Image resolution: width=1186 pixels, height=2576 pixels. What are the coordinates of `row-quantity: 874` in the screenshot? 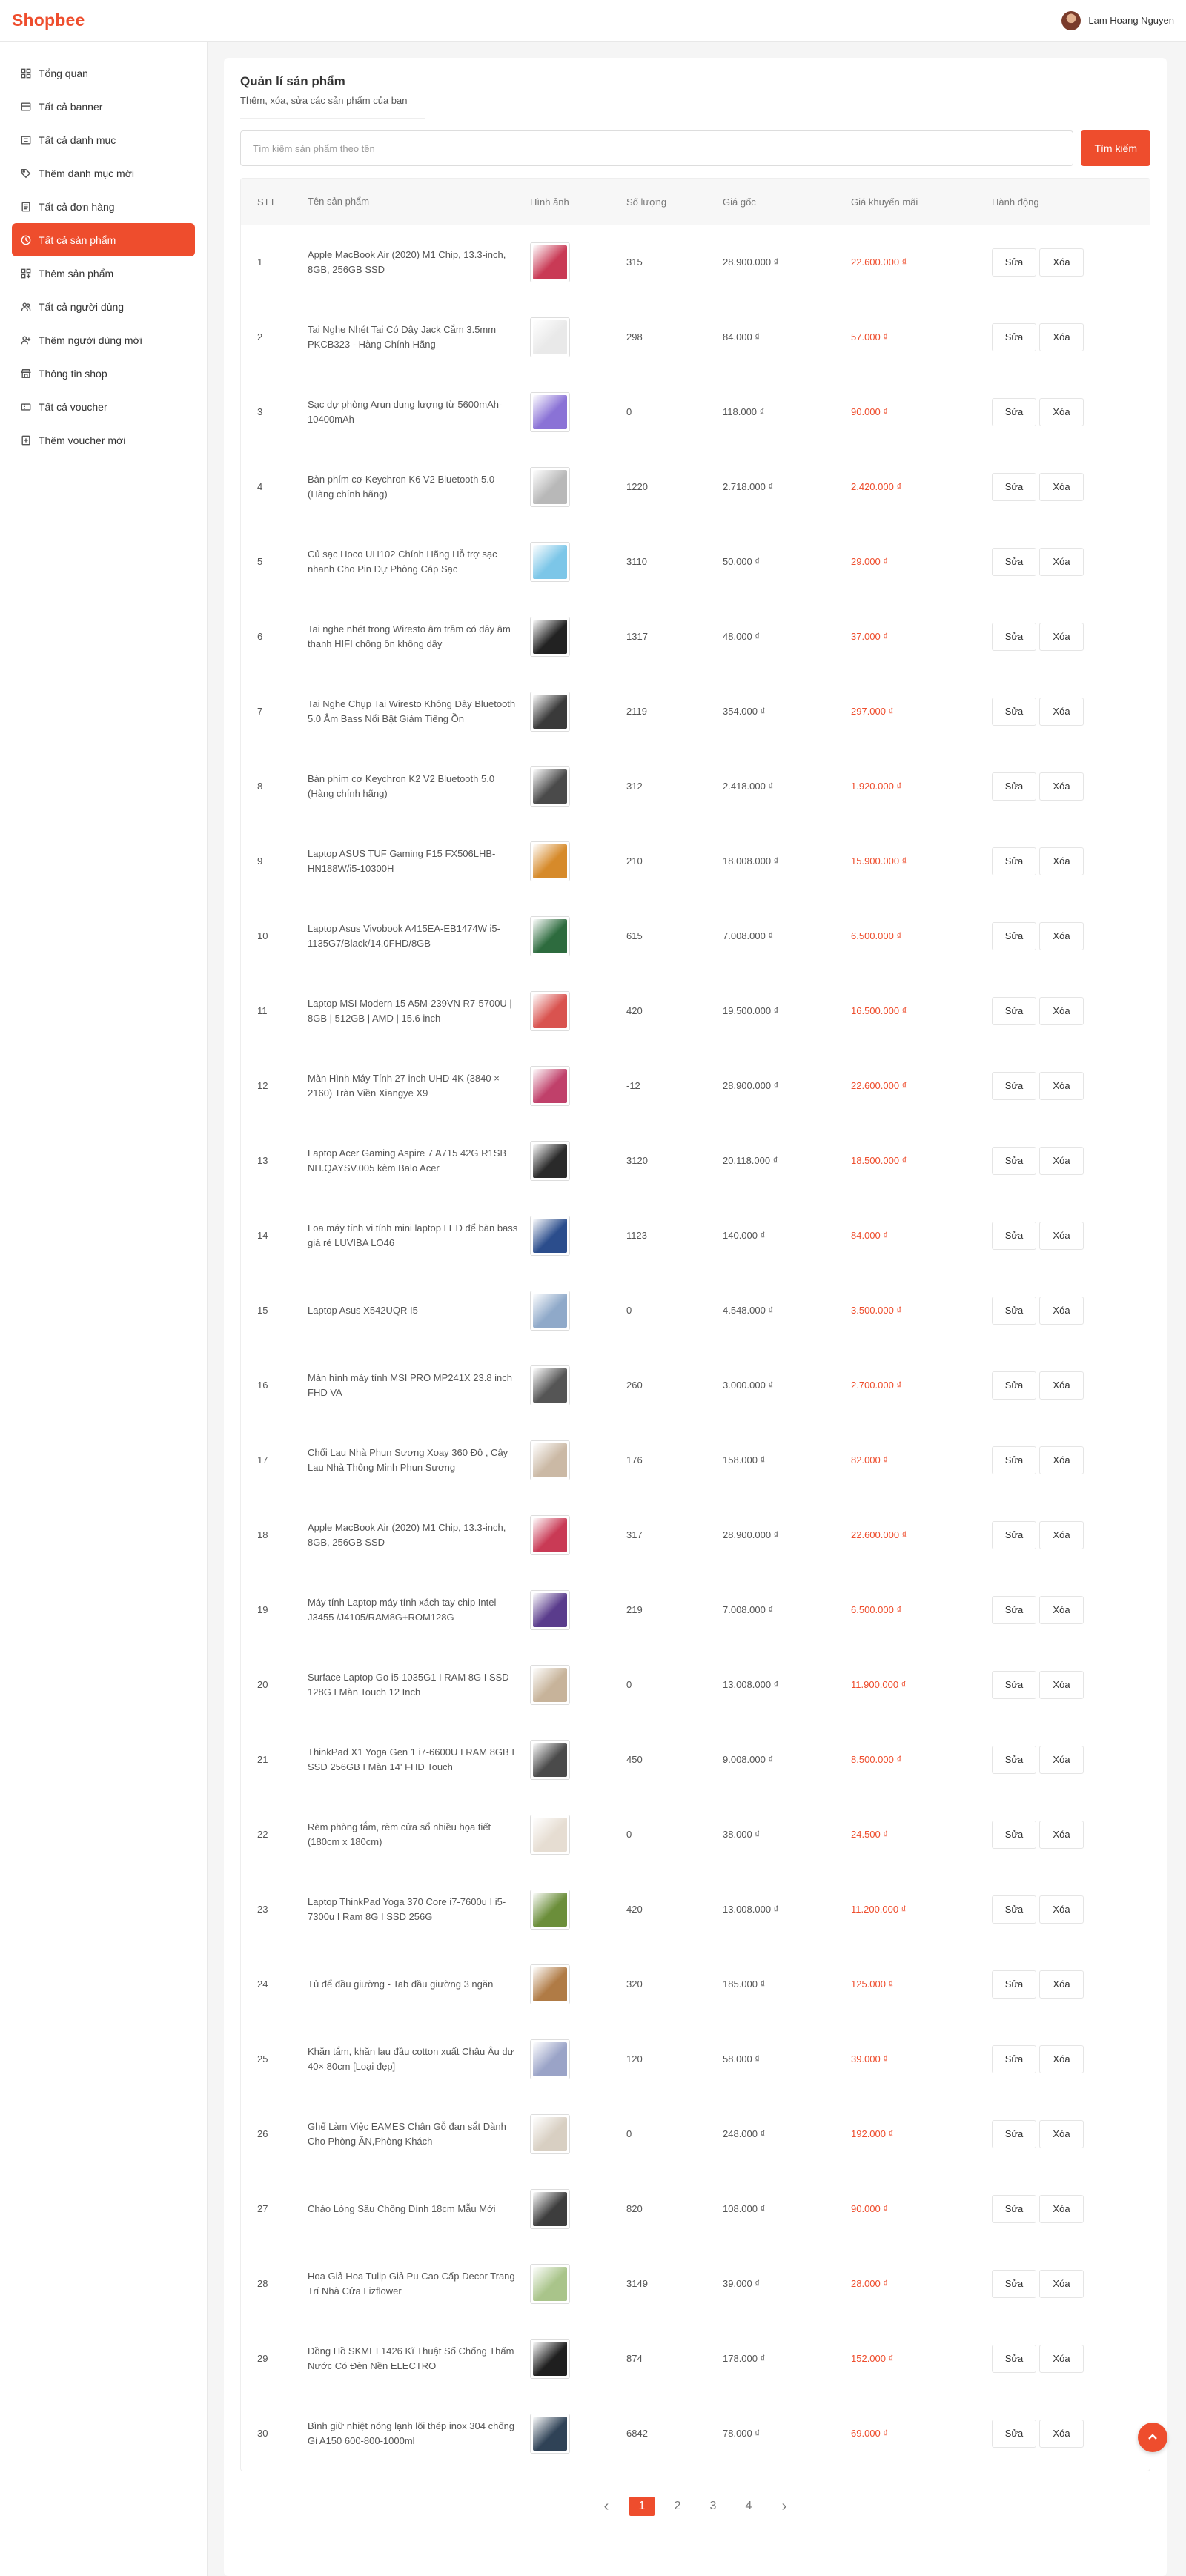 It's located at (634, 2358).